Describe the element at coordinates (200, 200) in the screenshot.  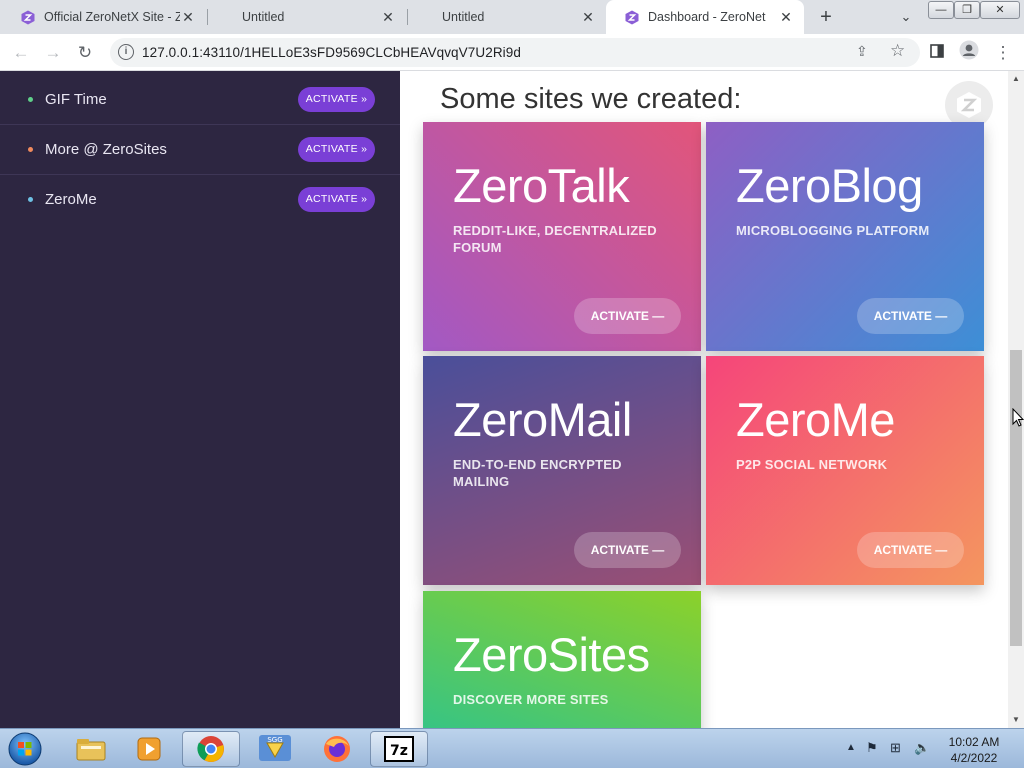
I see `sidebar-item-zerome: ZeroMe ACTIVATE »` at that location.